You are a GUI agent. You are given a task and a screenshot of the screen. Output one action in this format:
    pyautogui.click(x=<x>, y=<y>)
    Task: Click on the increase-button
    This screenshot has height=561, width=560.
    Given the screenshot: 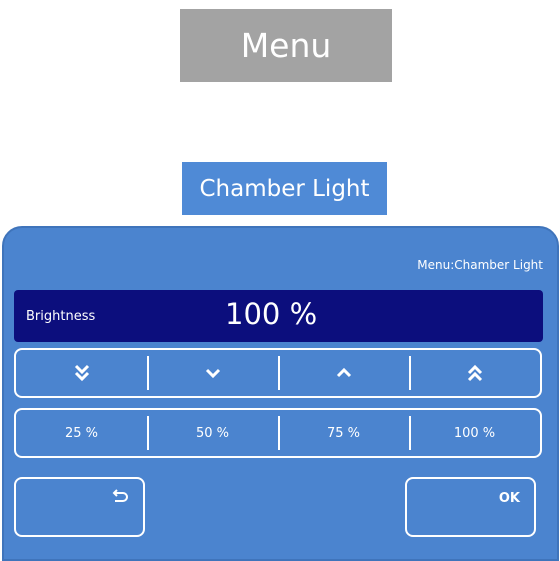 What is the action you would take?
    pyautogui.click(x=343, y=373)
    